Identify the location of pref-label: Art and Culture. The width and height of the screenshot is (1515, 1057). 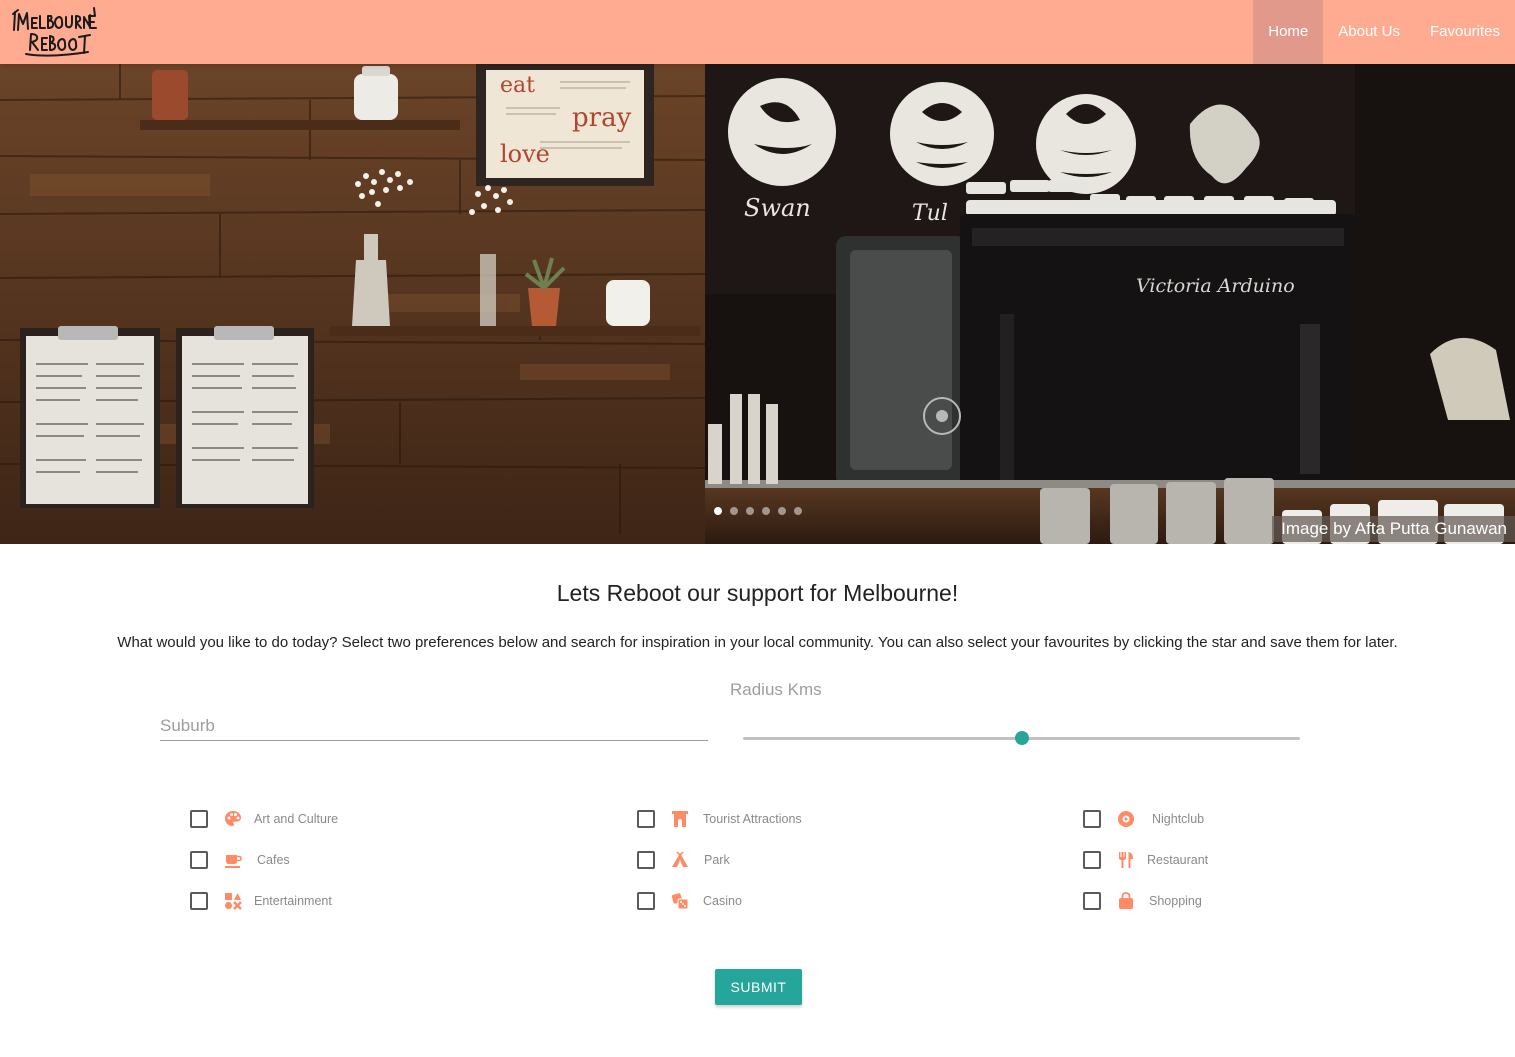
(296, 819).